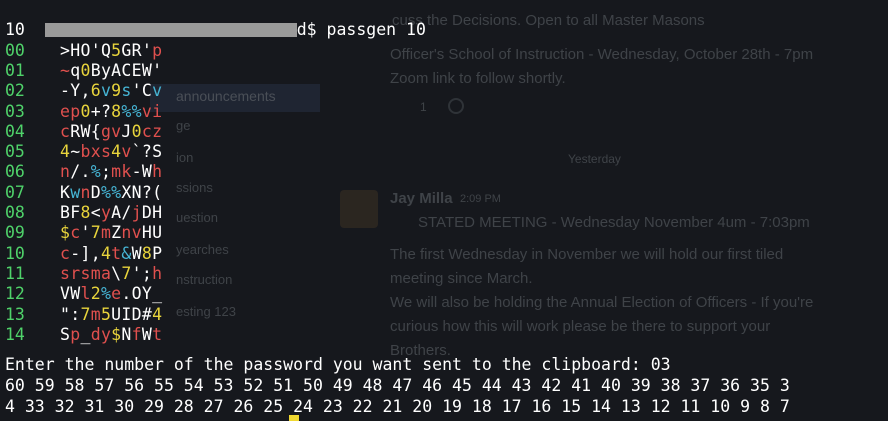  I want to click on password-char: e, so click(65, 111).